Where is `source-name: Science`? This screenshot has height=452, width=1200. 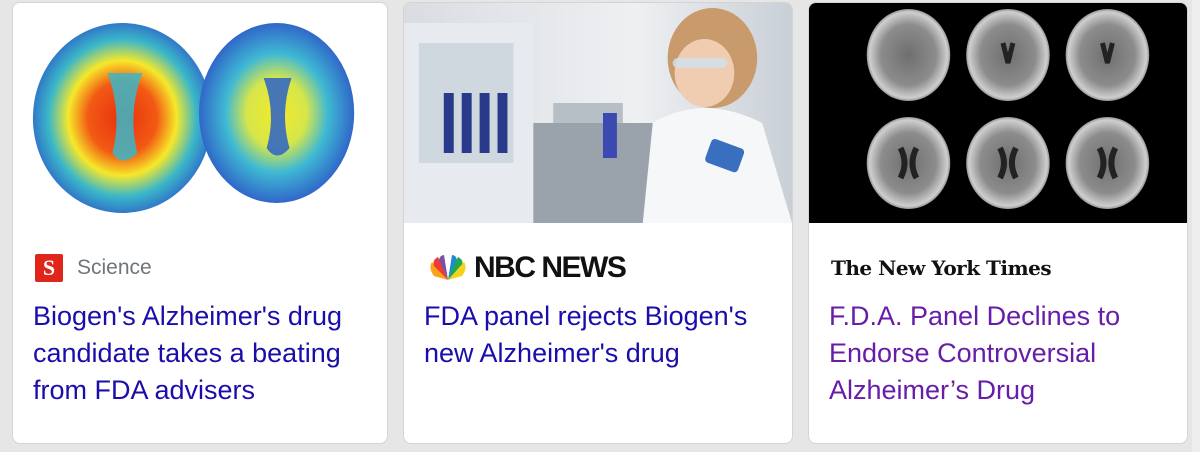
source-name: Science is located at coordinates (114, 267).